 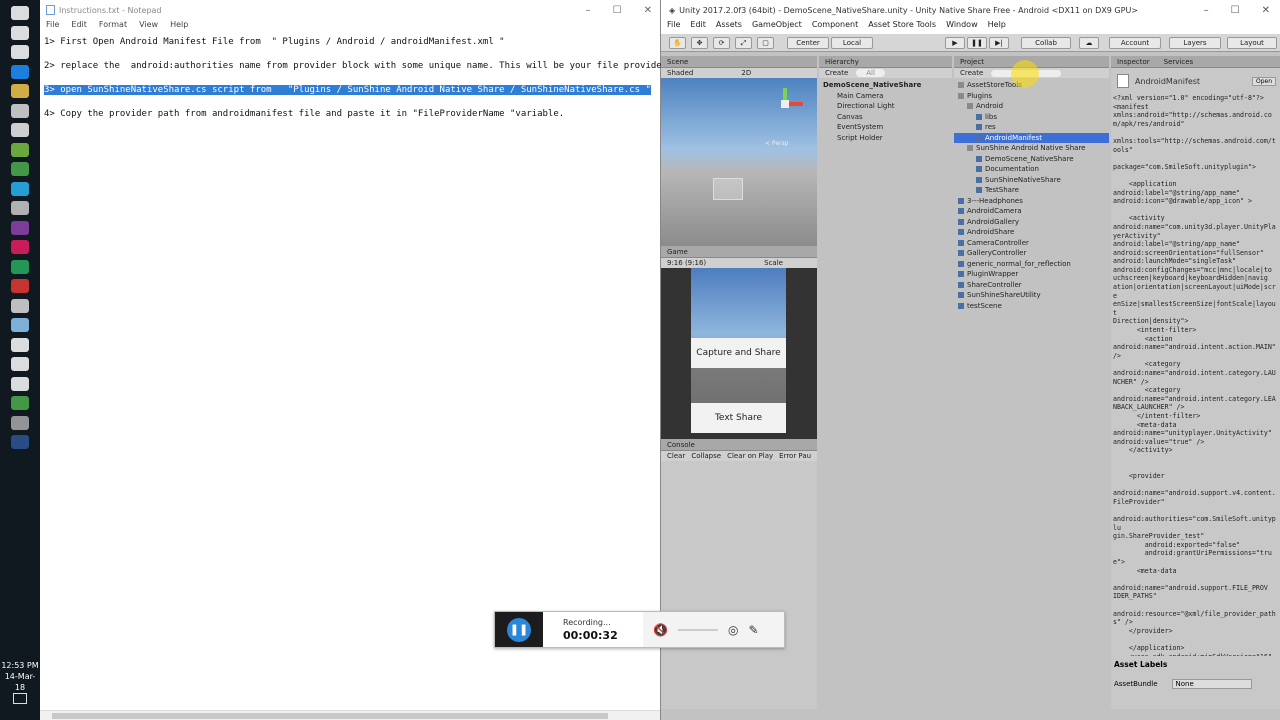 What do you see at coordinates (1263, 81) in the screenshot?
I see `open-button: Open` at bounding box center [1263, 81].